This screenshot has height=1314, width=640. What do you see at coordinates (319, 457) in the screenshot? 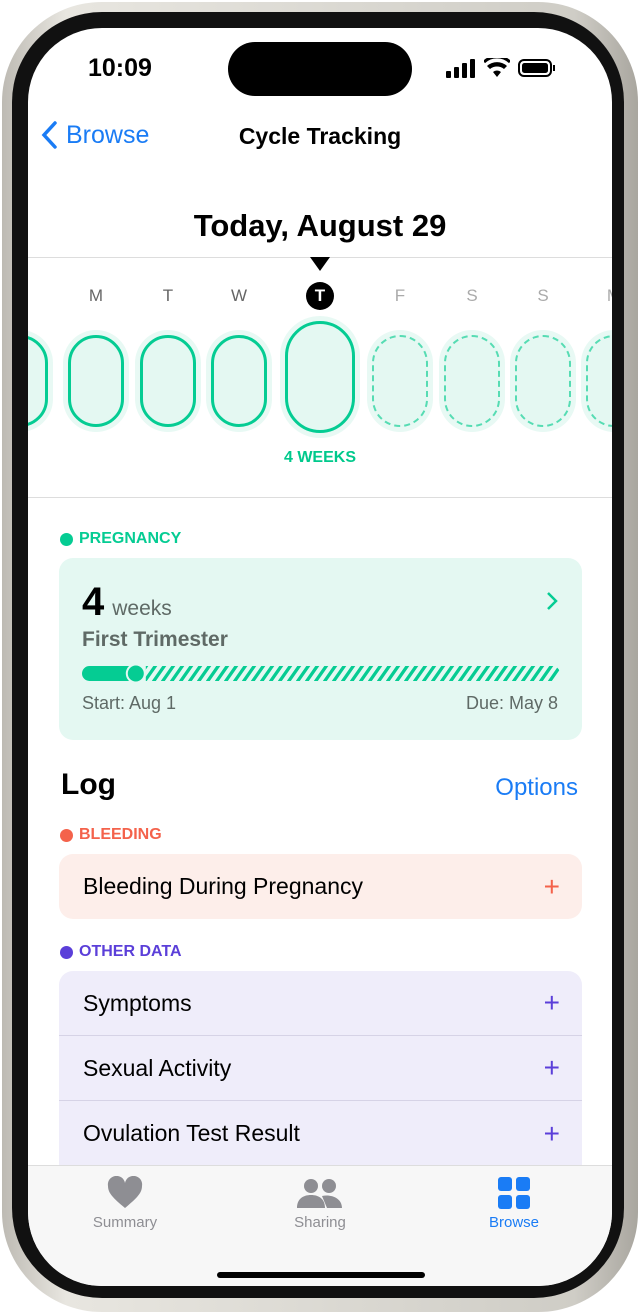
I see `week-label: 4 WEEKS` at bounding box center [319, 457].